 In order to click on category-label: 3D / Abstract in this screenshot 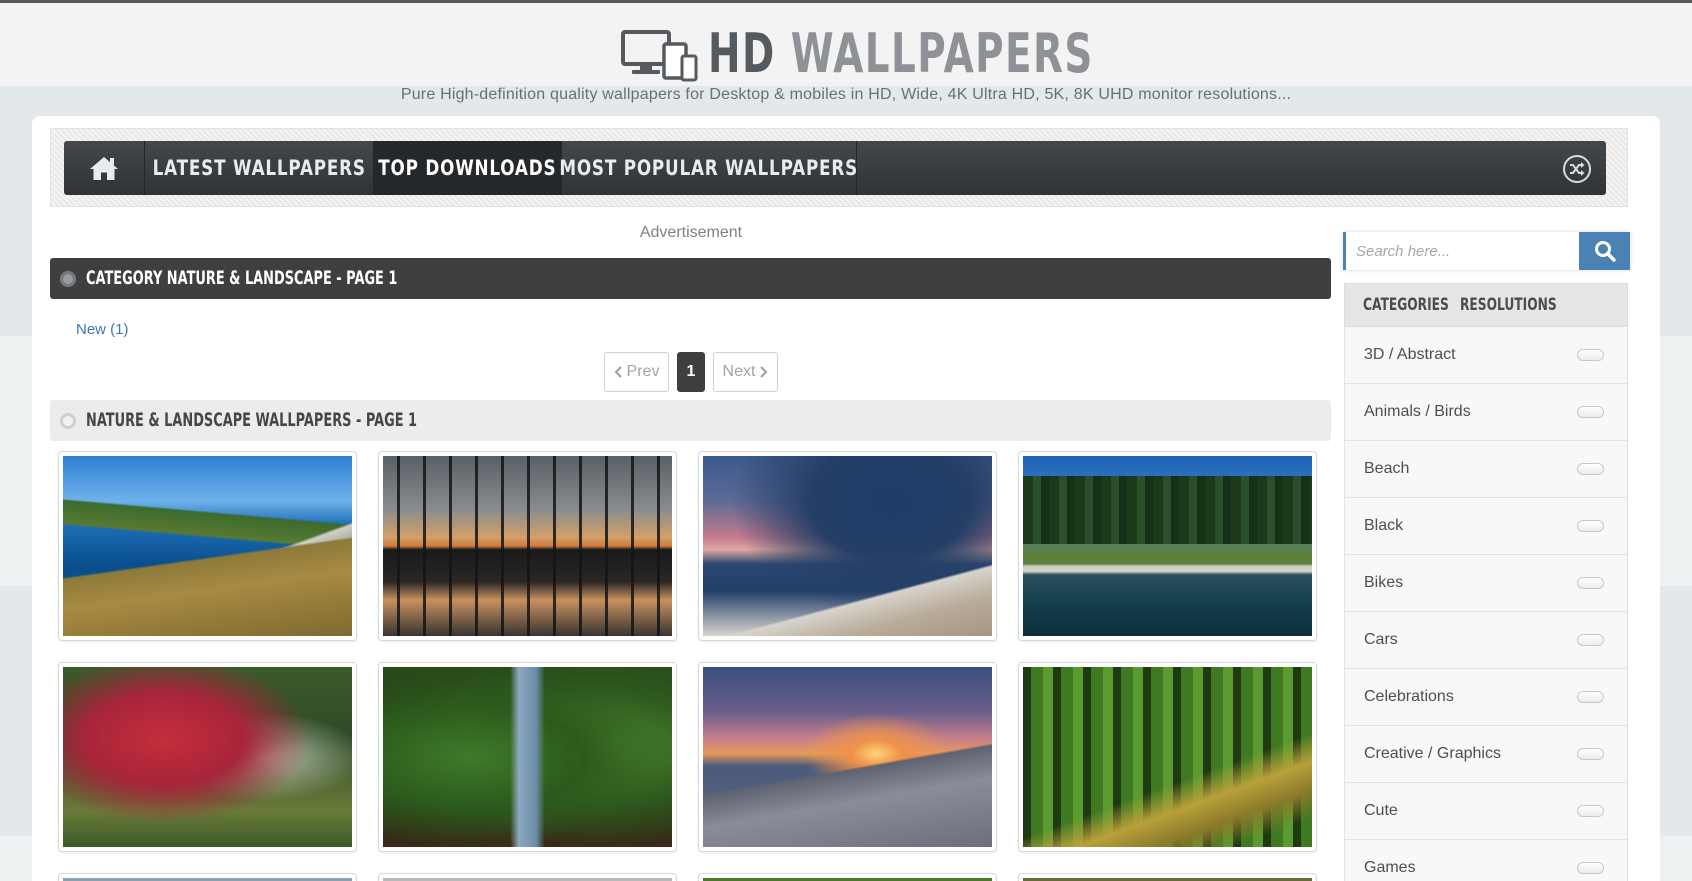, I will do `click(1410, 354)`.